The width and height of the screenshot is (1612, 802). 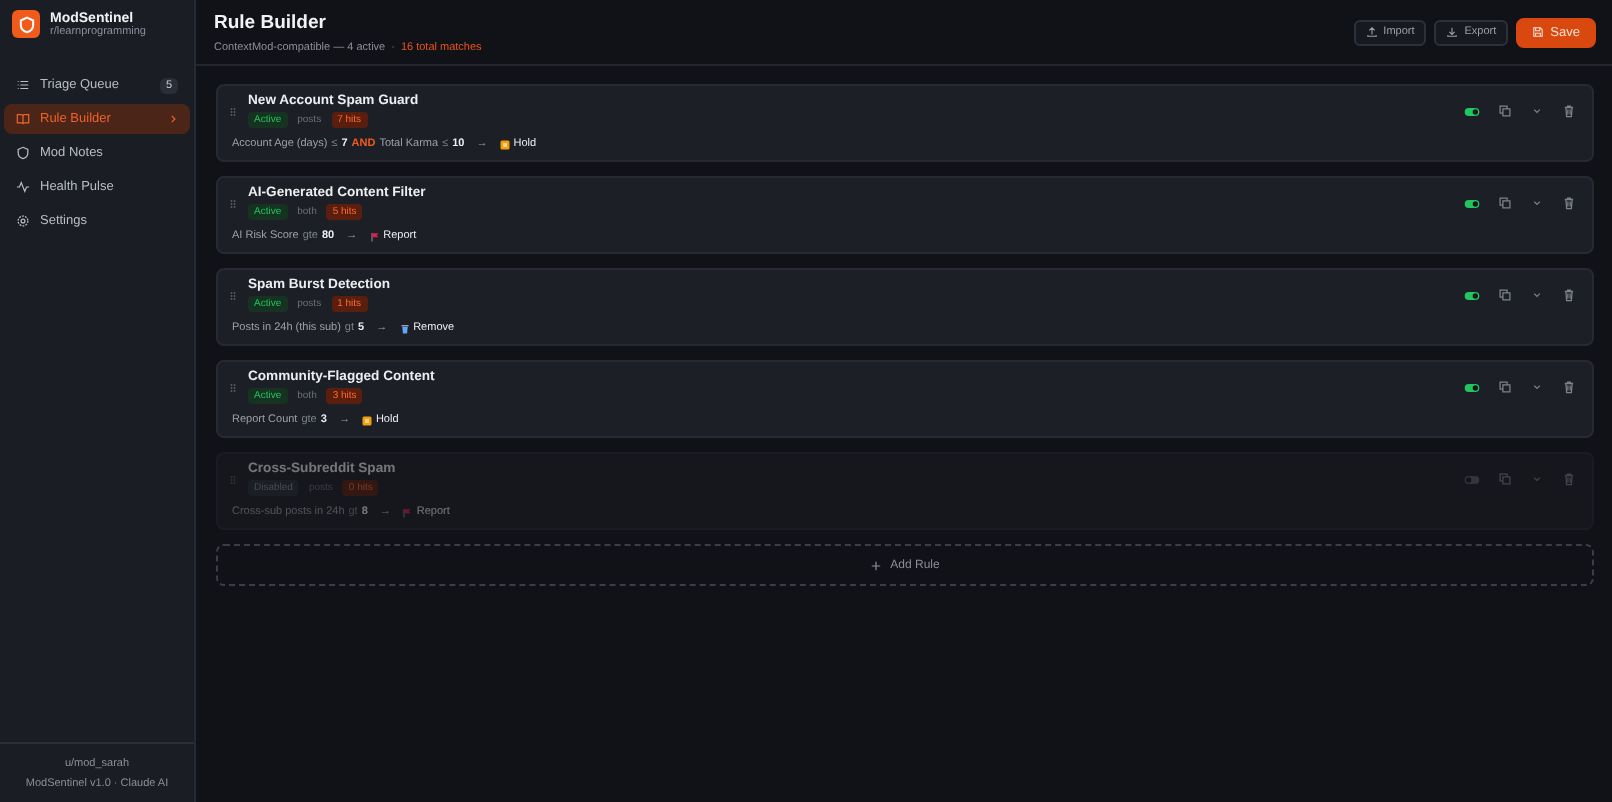 What do you see at coordinates (1371, 32) in the screenshot?
I see `upload-icon` at bounding box center [1371, 32].